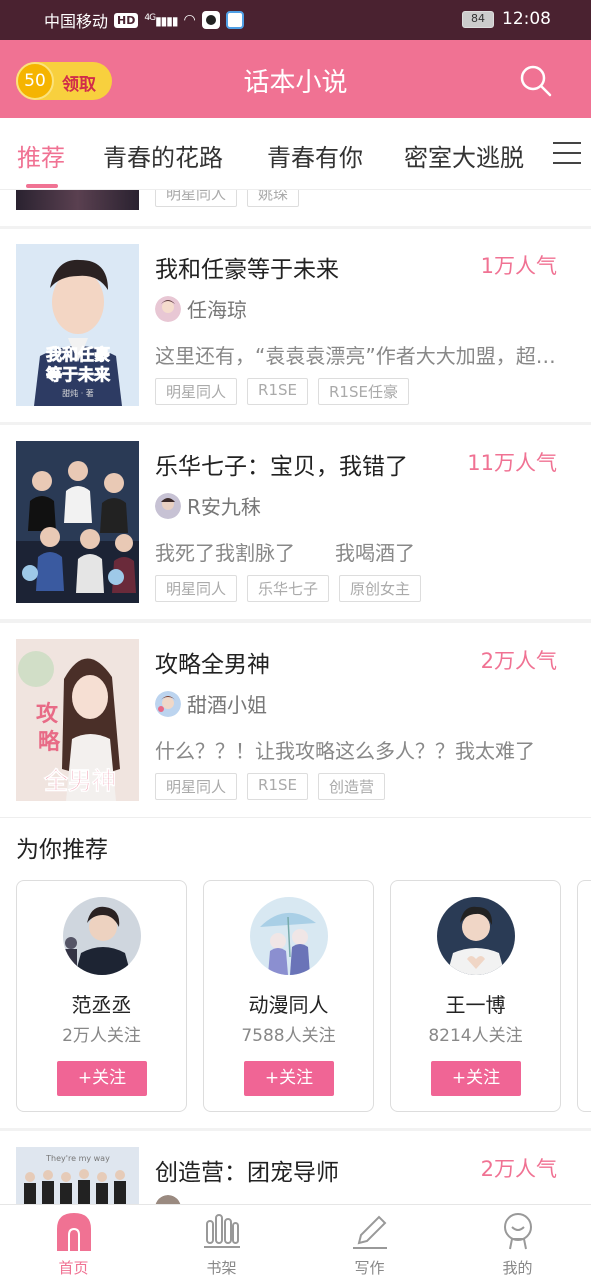 The image size is (591, 1281). Describe the element at coordinates (77, 325) in the screenshot. I see `book-cover: 我和任豪 等于未来 甜炖 · 著` at that location.